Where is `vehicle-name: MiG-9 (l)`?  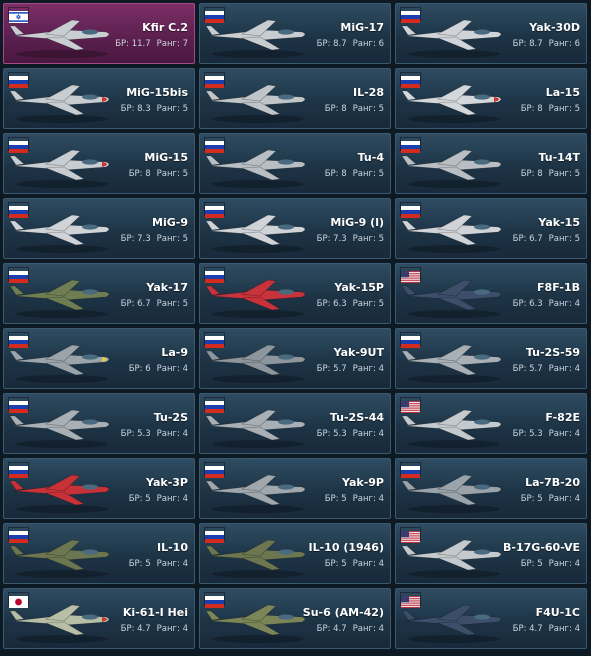 vehicle-name: MiG-9 (l) is located at coordinates (357, 222).